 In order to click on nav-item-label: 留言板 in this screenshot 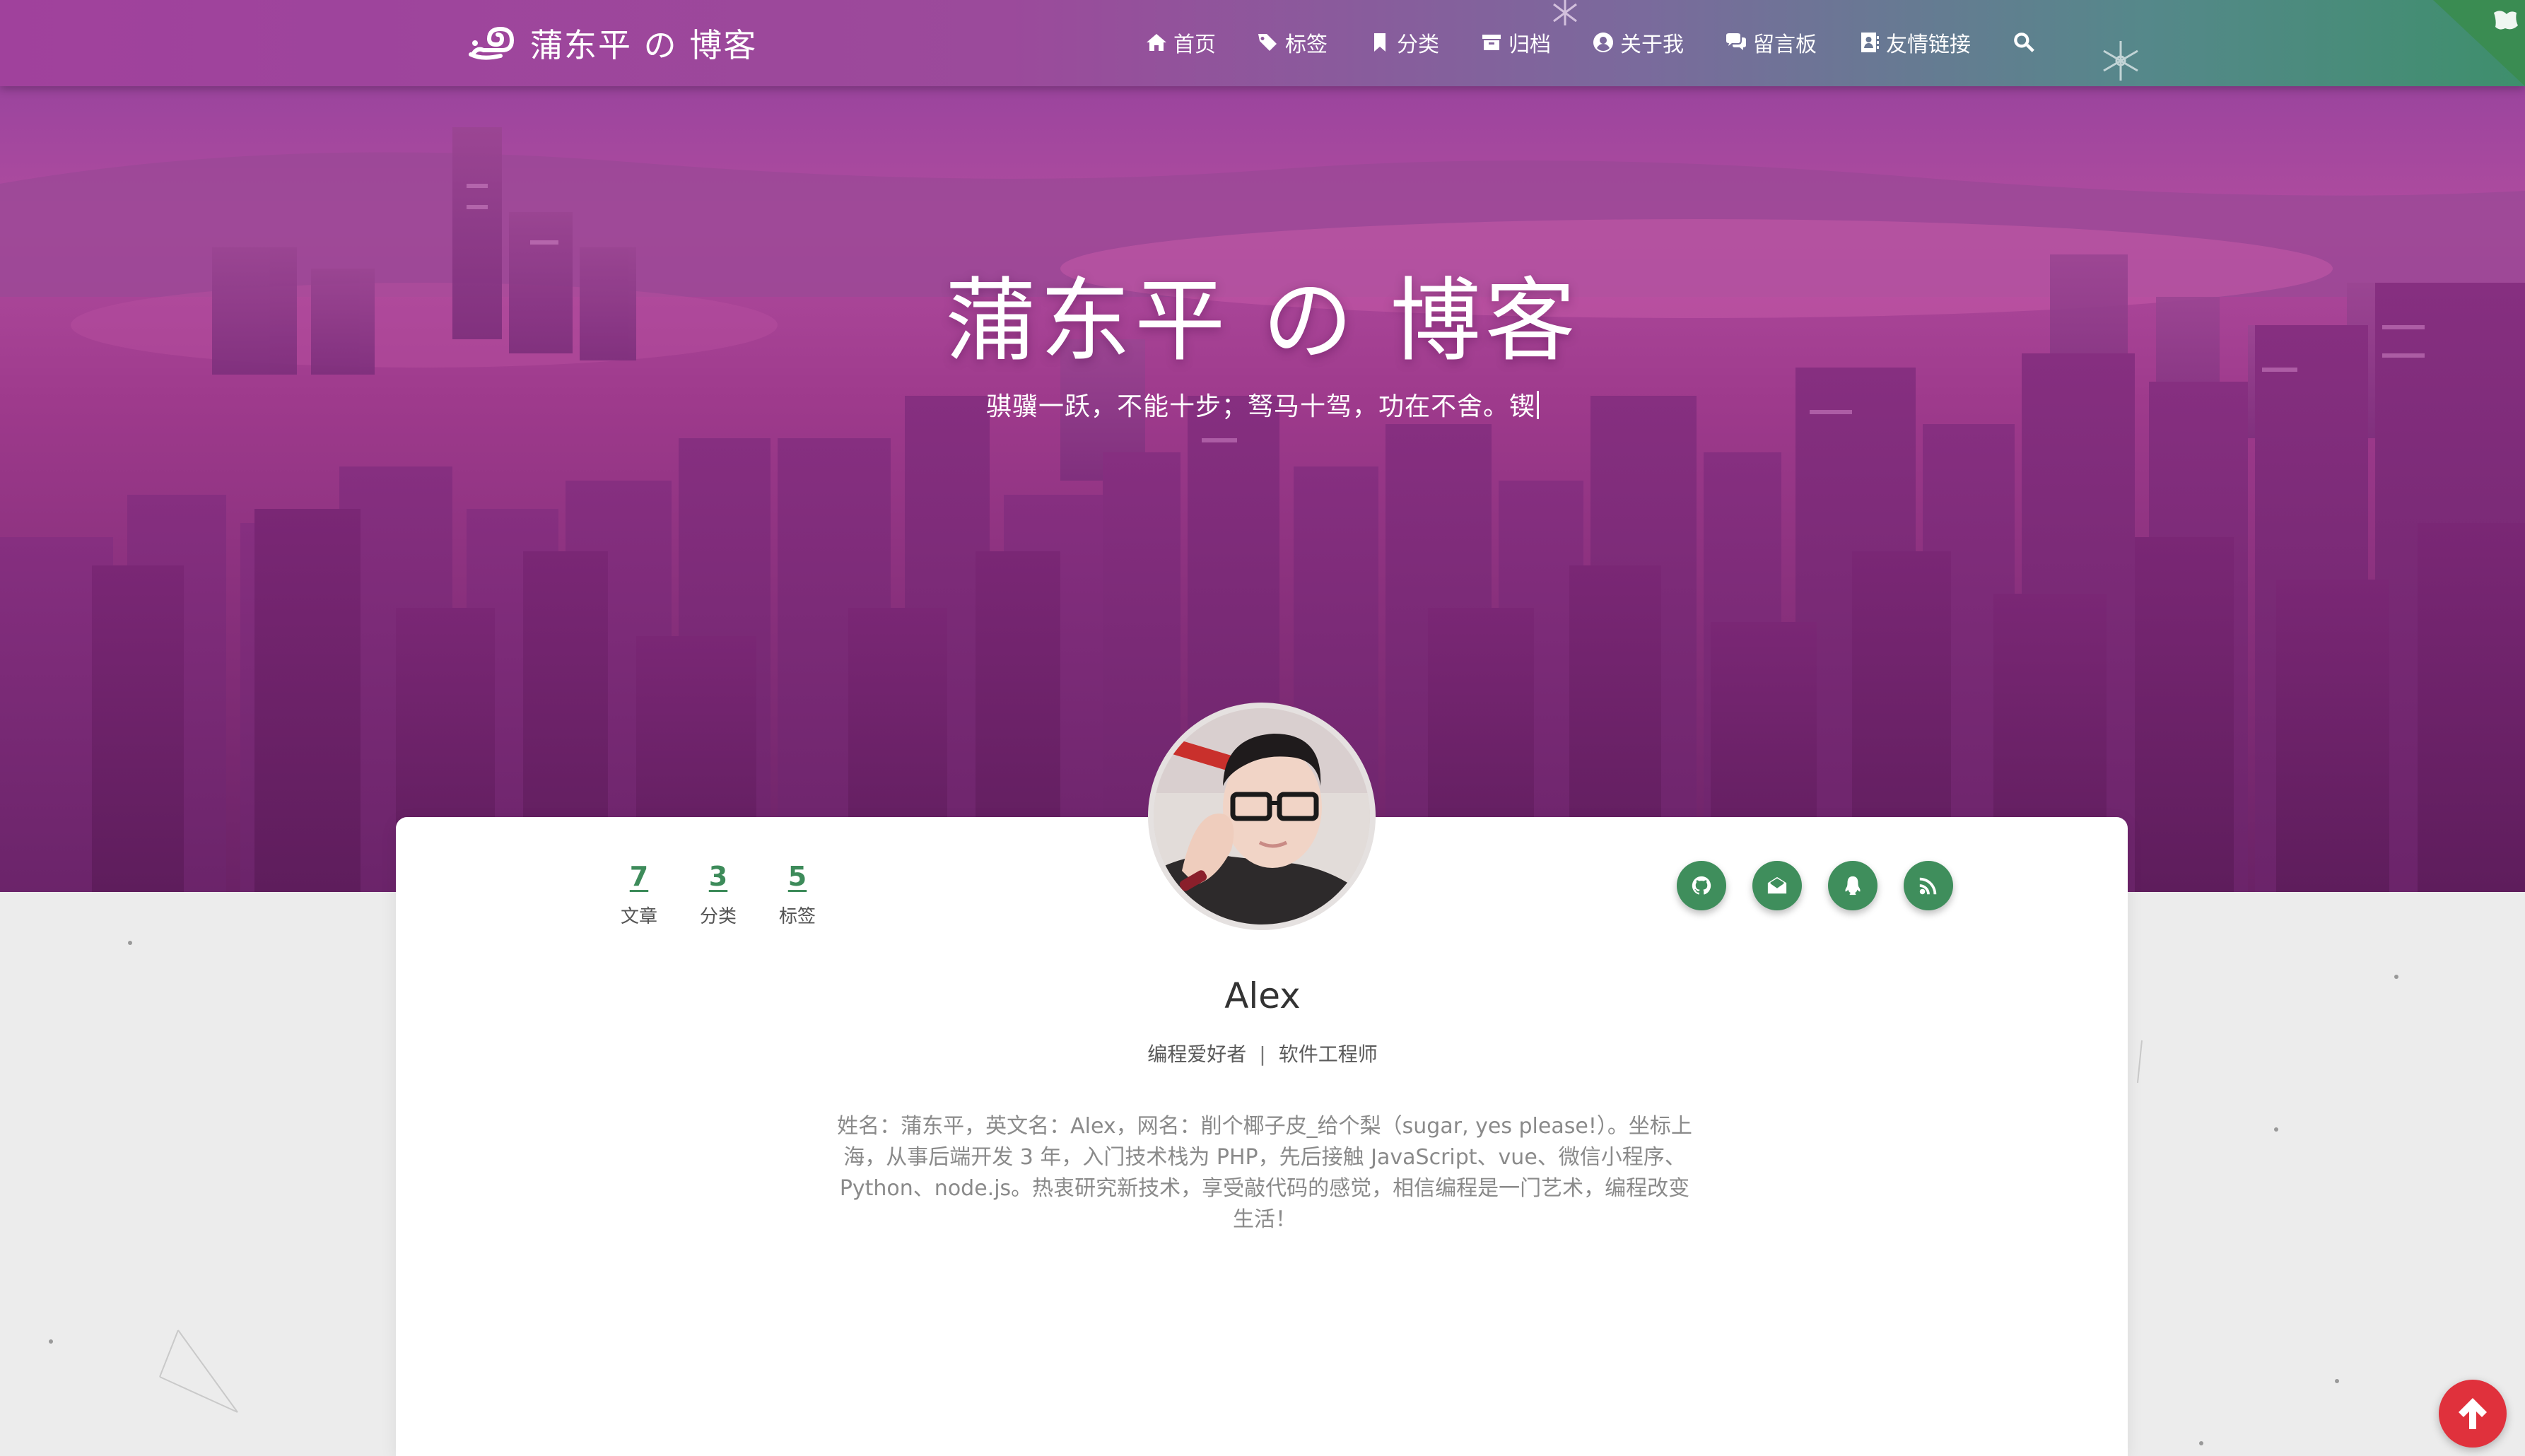, I will do `click(1785, 45)`.